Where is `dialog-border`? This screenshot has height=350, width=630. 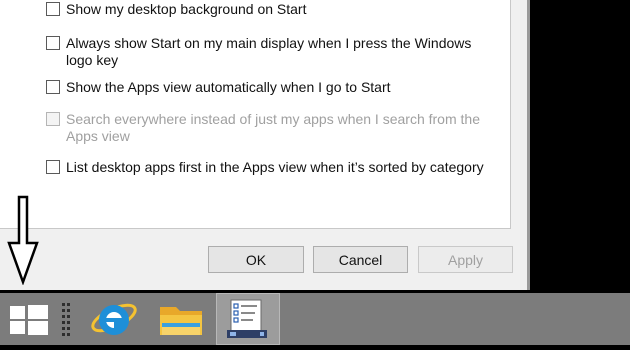 dialog-border is located at coordinates (528, 145).